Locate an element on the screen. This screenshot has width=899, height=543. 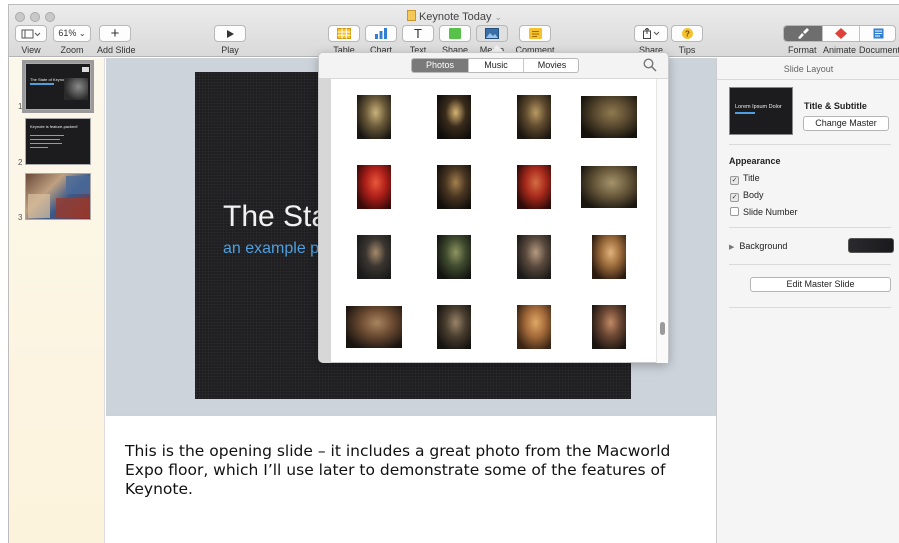
table-button: Table is located at coordinates (344, 40).